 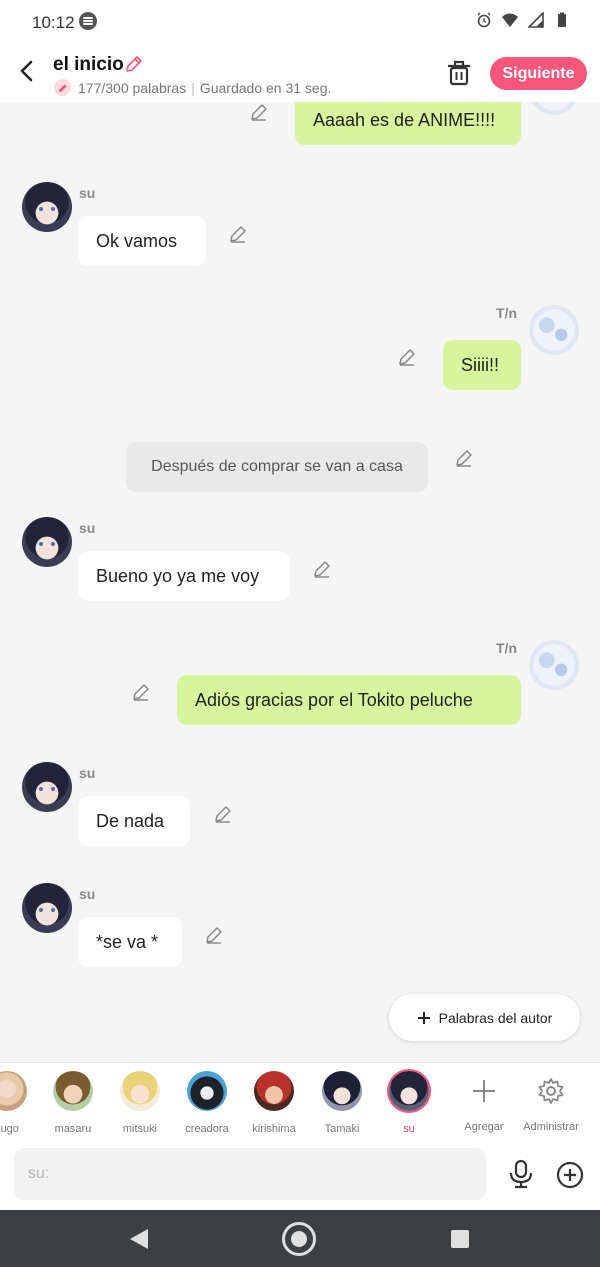 I want to click on nav-back-icon, so click(x=139, y=1239).